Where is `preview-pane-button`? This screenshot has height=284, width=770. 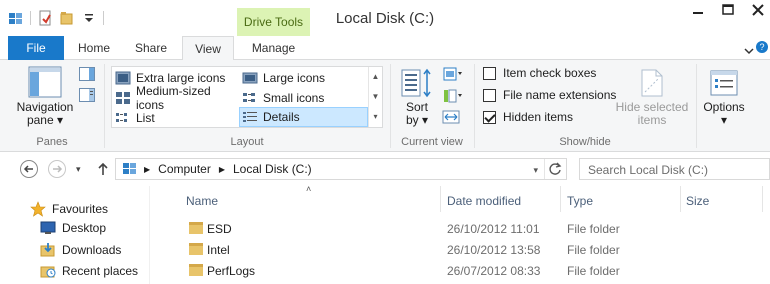
preview-pane-button is located at coordinates (87, 75).